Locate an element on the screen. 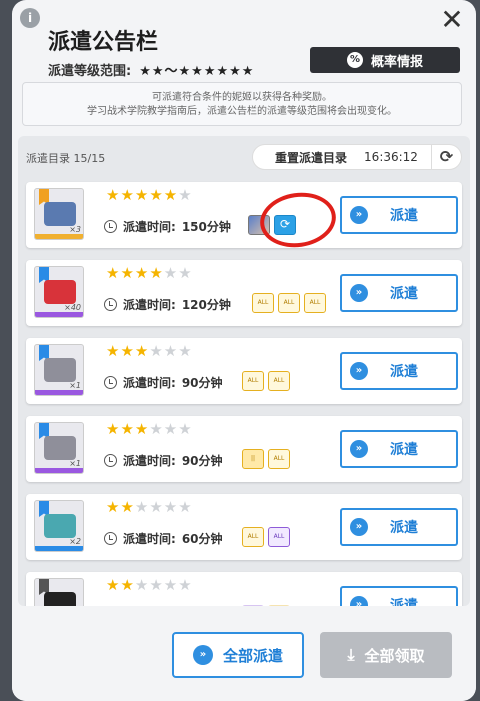 This screenshot has width=480, height=701. reward-item-thumbnail: ×3 is located at coordinates (59, 214).